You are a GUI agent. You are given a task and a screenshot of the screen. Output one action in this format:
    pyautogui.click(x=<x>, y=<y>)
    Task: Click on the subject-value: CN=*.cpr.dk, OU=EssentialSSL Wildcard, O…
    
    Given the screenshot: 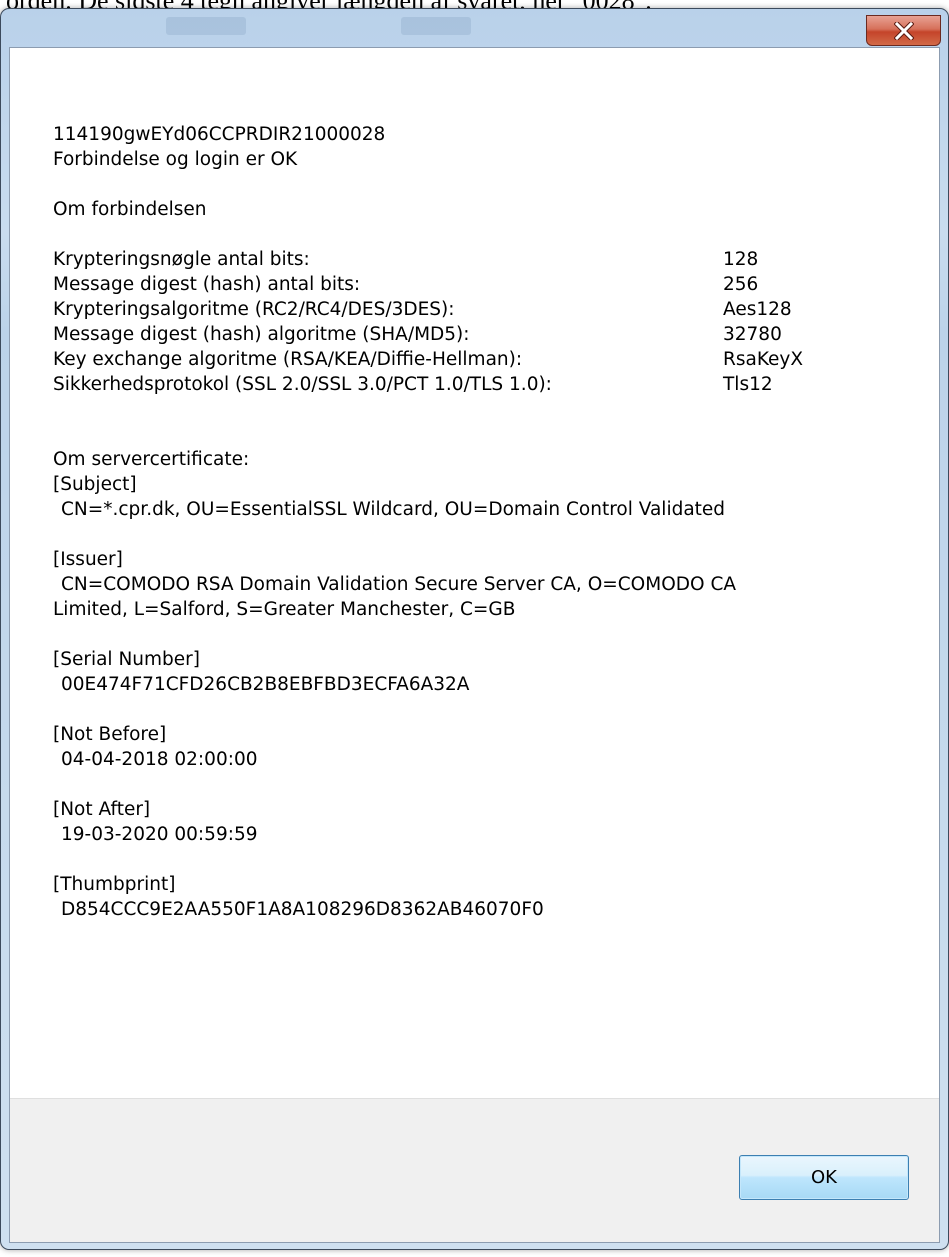 What is the action you would take?
    pyautogui.click(x=393, y=509)
    